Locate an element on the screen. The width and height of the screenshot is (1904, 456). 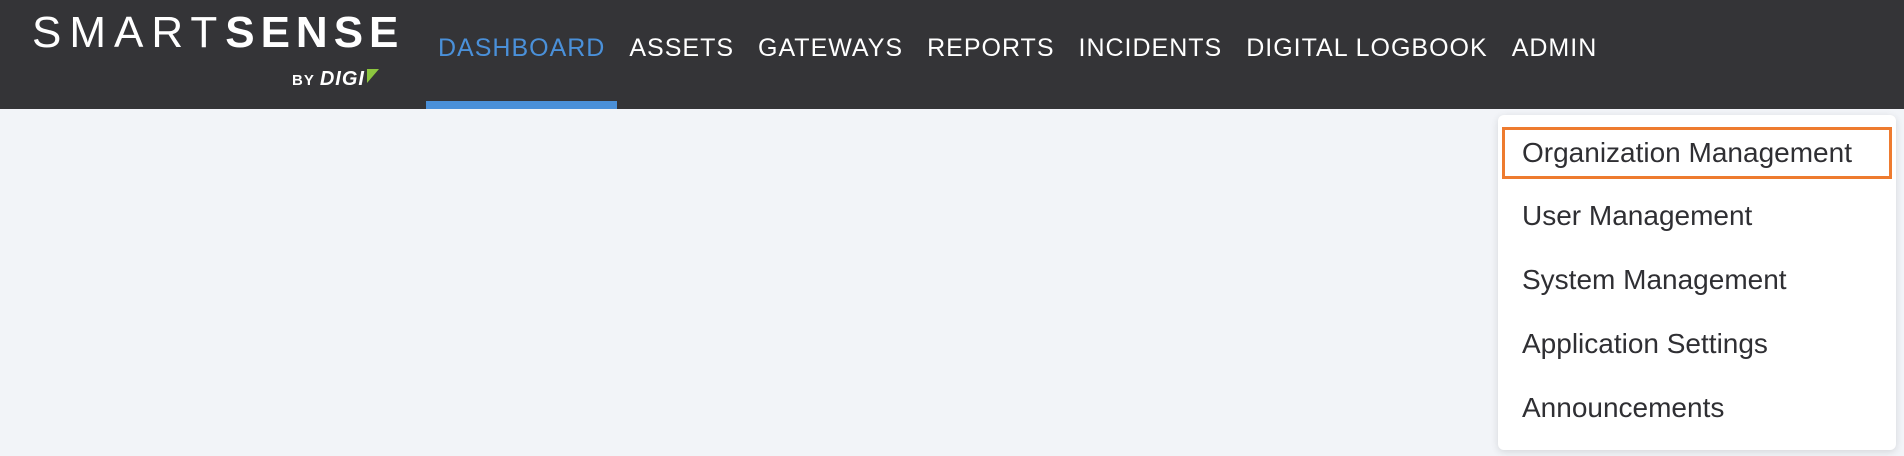
nav-item-assets: ASSETS is located at coordinates (681, 54).